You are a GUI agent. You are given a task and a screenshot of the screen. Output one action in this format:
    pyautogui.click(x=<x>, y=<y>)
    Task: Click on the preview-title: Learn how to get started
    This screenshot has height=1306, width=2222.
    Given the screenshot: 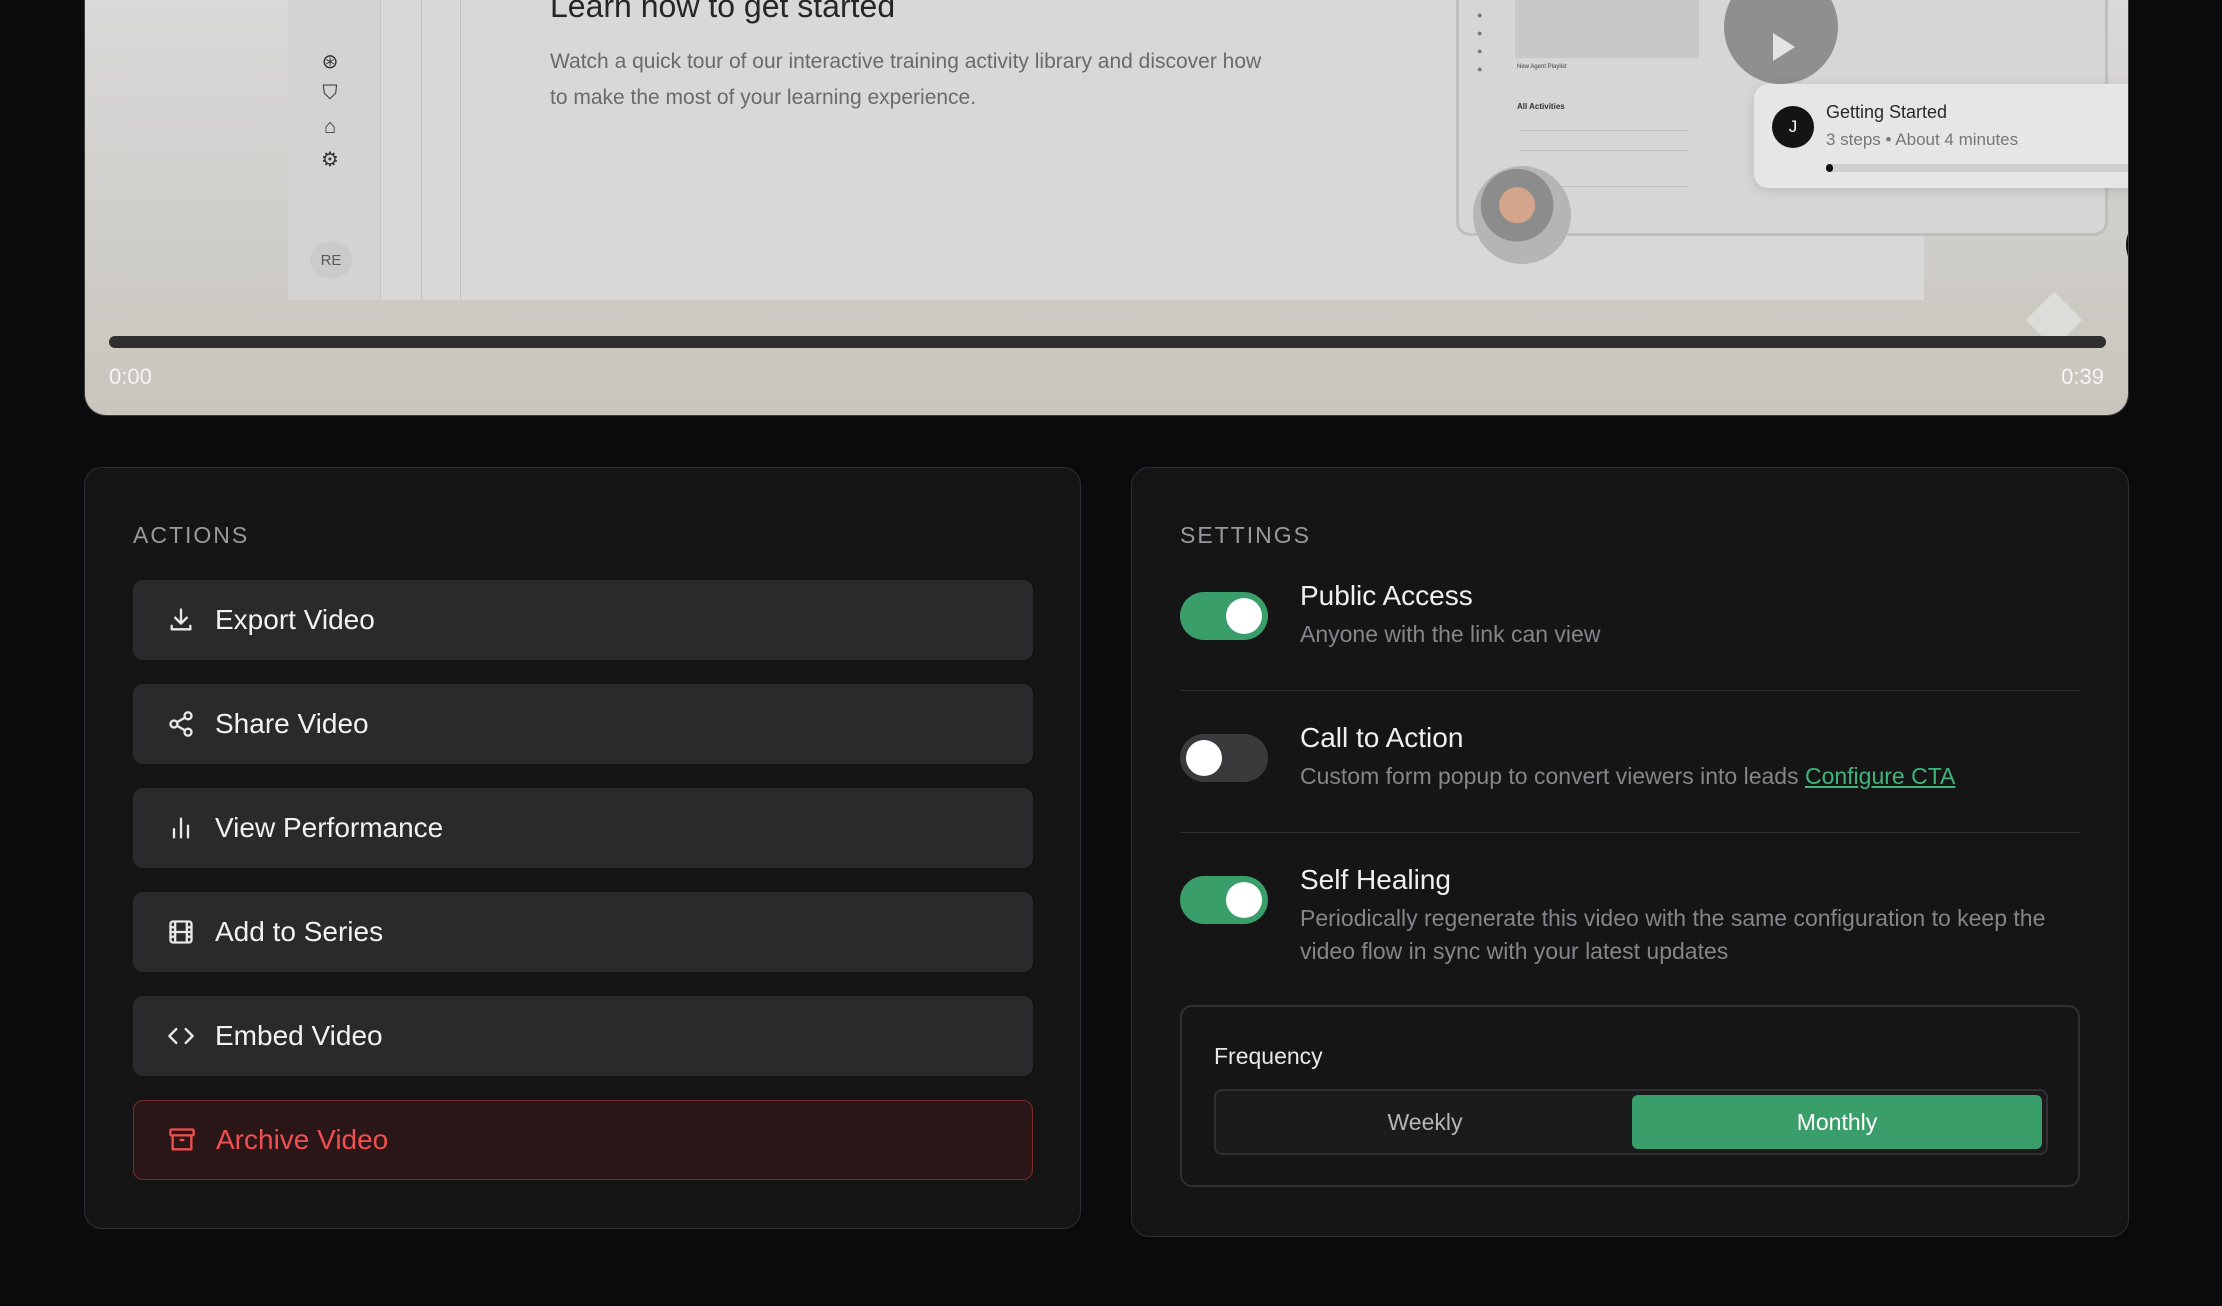 What is the action you would take?
    pyautogui.click(x=723, y=12)
    